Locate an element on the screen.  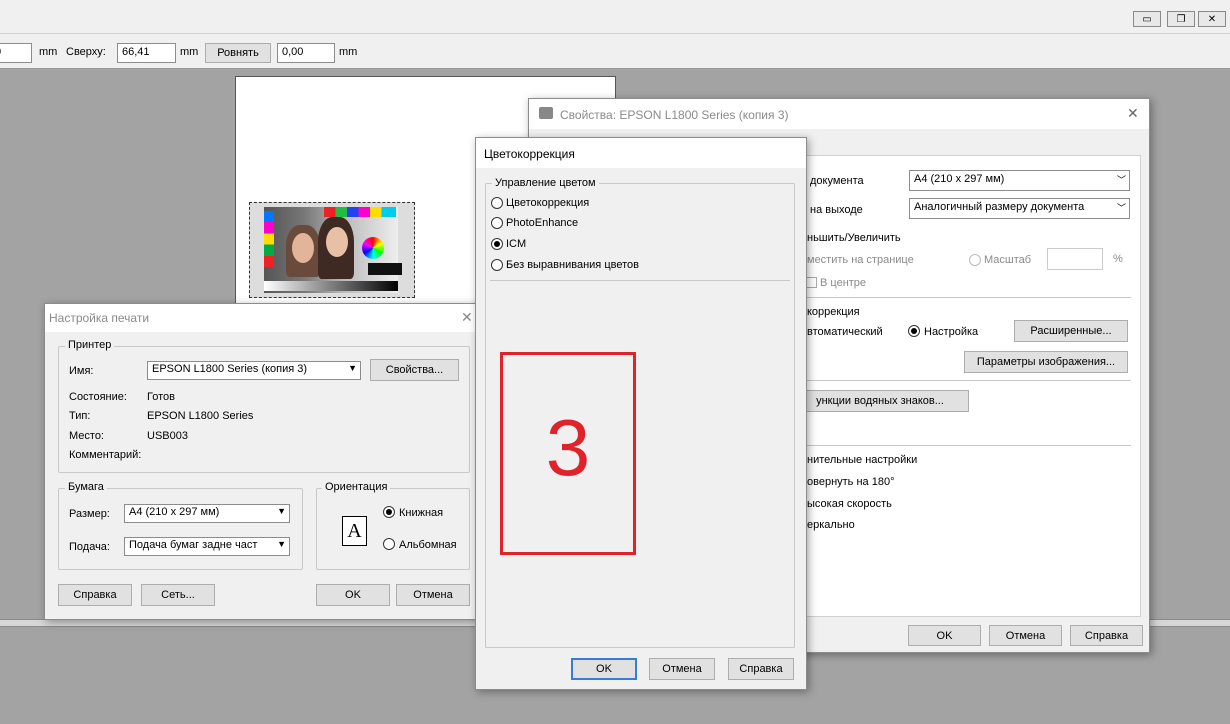
option-label: Без выравнивания цветов is located at coordinates (572, 265).